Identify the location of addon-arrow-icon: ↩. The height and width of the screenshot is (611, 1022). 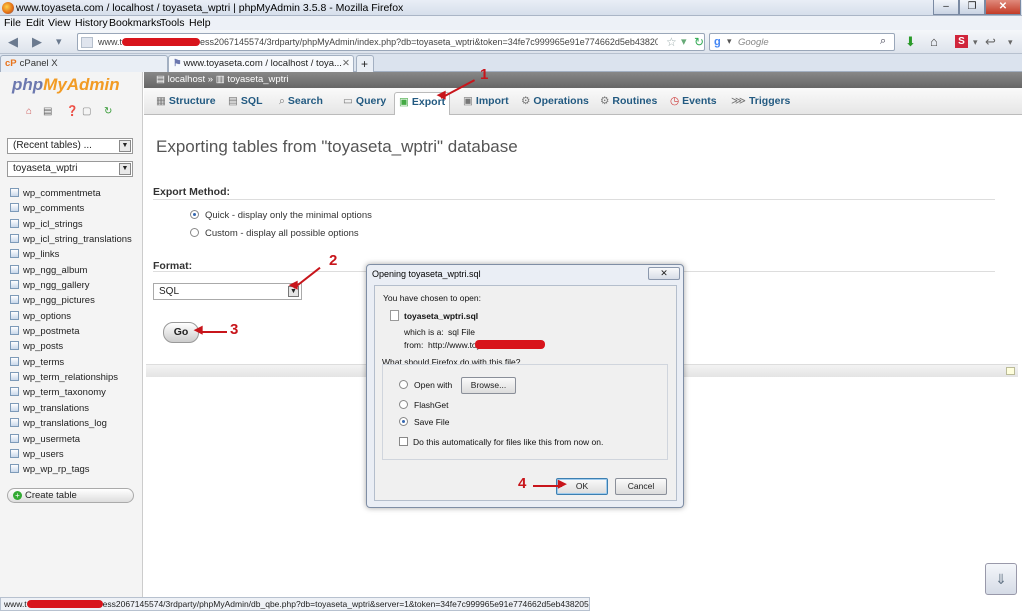
(990, 42).